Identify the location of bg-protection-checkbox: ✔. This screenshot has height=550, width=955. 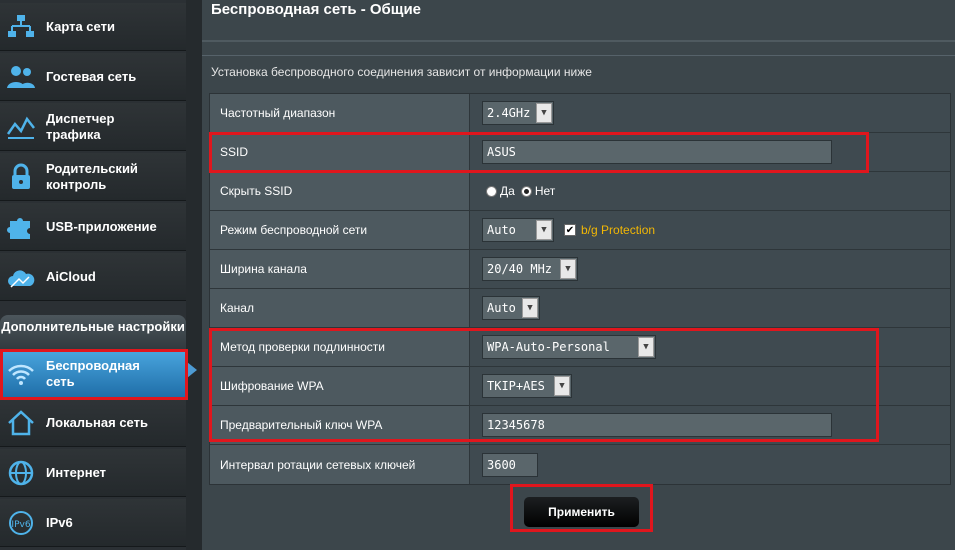
(570, 230).